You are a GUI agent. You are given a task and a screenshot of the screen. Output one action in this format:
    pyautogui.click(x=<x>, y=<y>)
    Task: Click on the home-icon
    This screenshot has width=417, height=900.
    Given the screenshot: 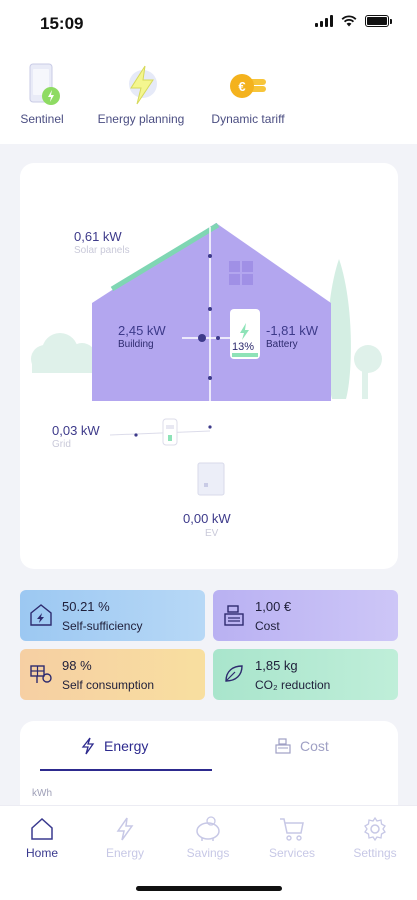 What is the action you would take?
    pyautogui.click(x=42, y=828)
    